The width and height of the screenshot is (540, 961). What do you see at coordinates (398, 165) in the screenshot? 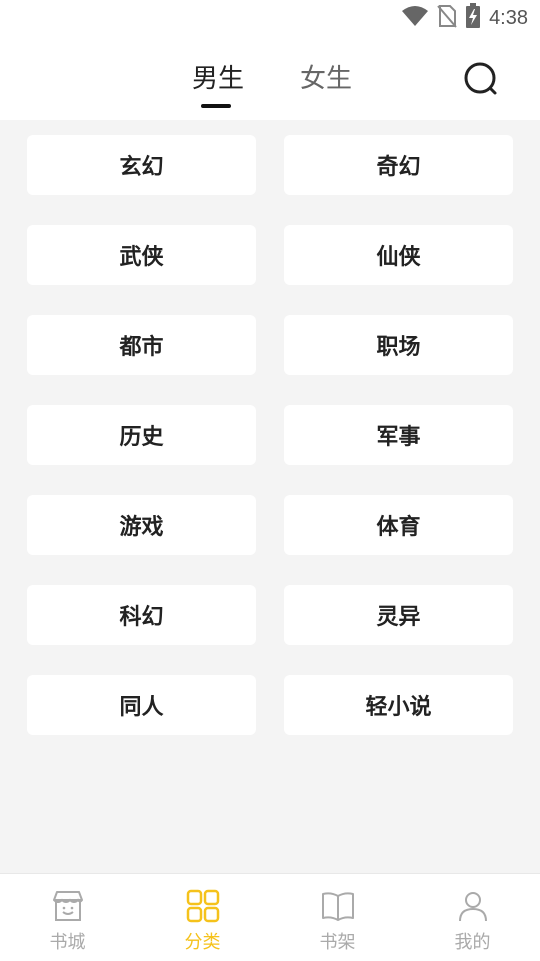
I see `category-qihuan: 奇幻` at bounding box center [398, 165].